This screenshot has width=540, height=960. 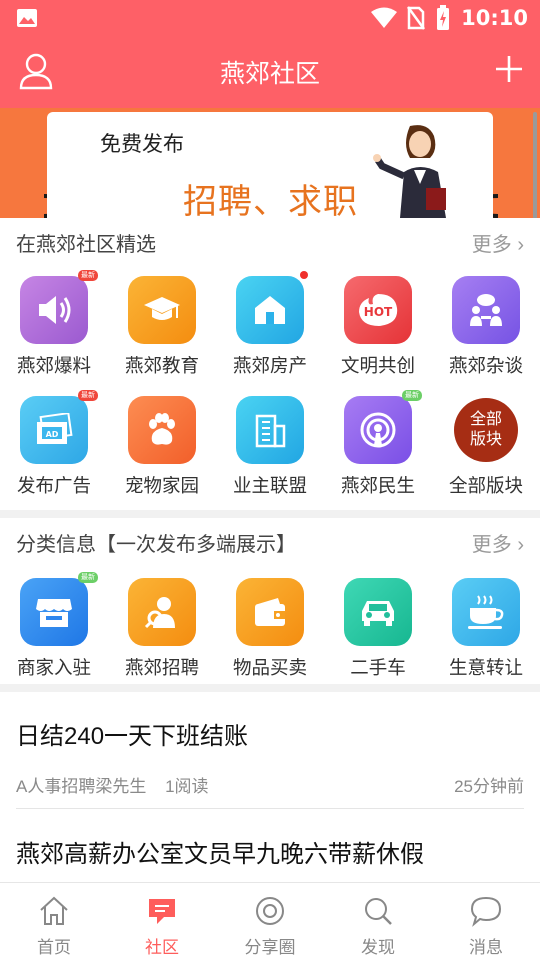 What do you see at coordinates (270, 310) in the screenshot?
I see `house-icon` at bounding box center [270, 310].